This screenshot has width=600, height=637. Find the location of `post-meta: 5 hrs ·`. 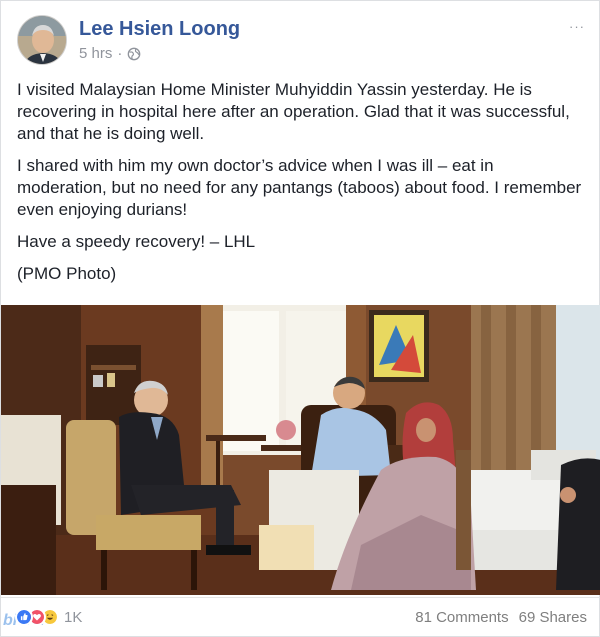

post-meta: 5 hrs · is located at coordinates (110, 53).